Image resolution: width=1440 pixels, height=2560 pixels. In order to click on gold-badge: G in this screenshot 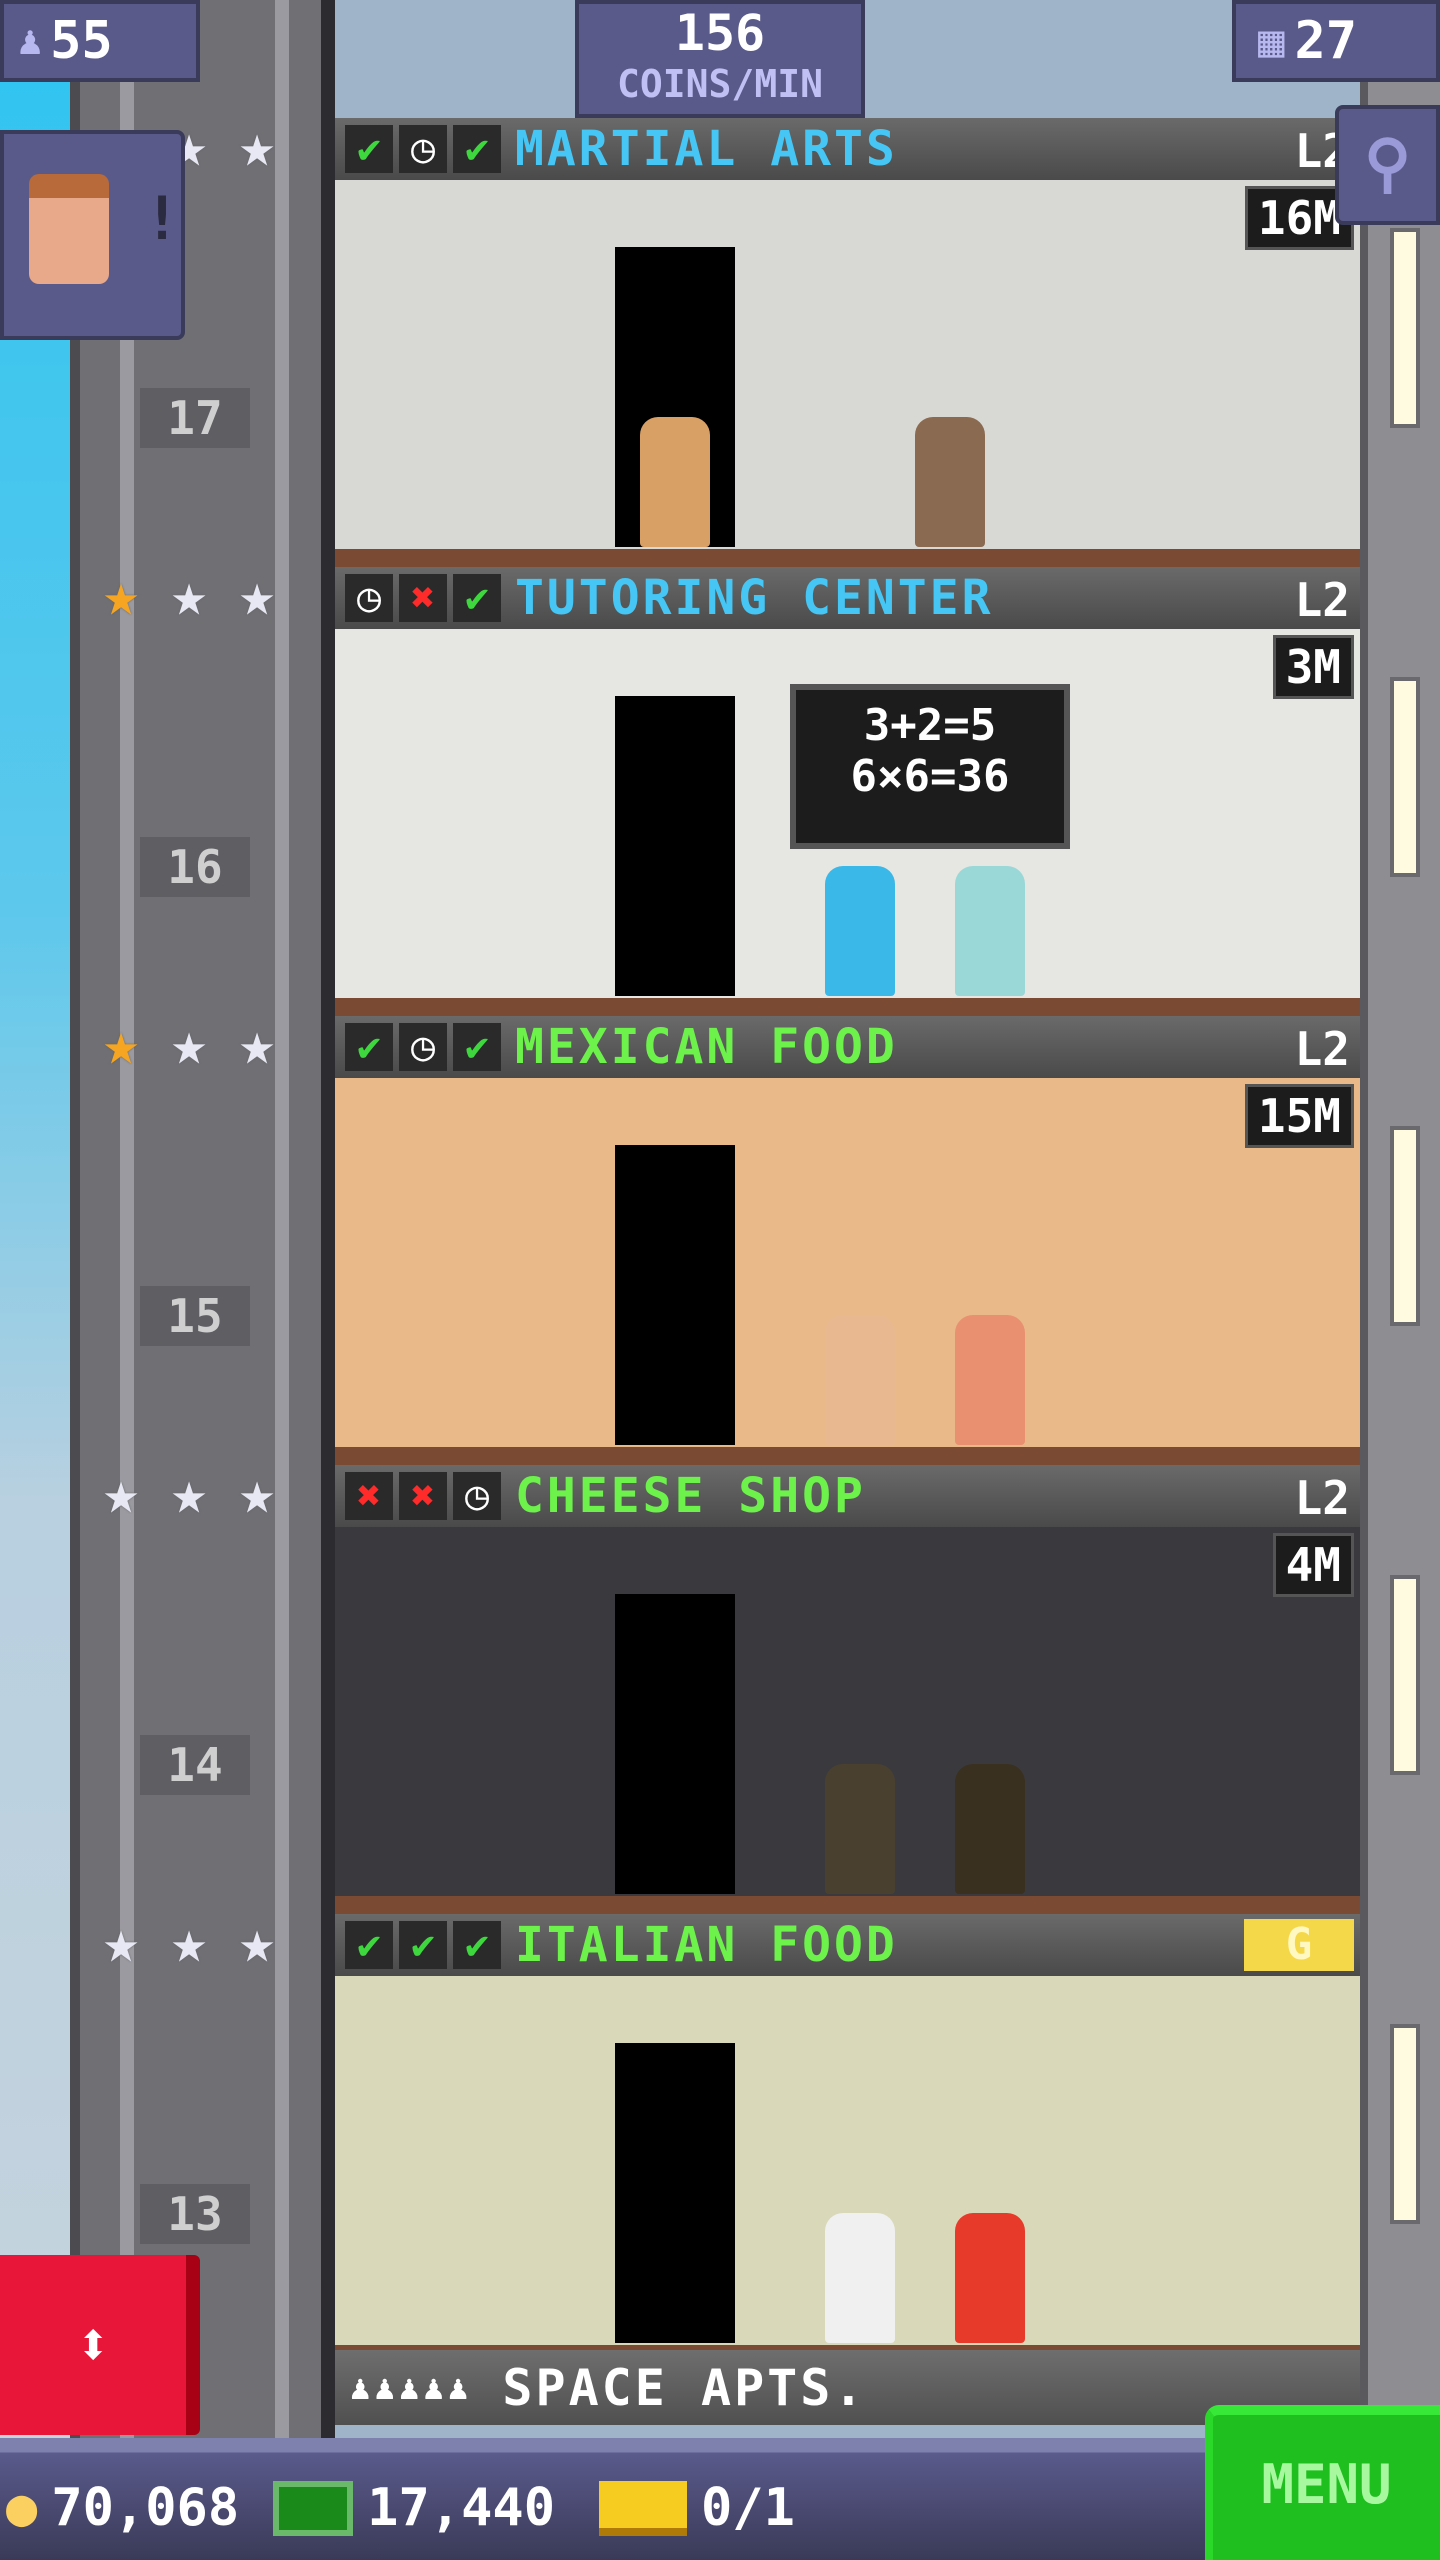, I will do `click(1299, 1945)`.